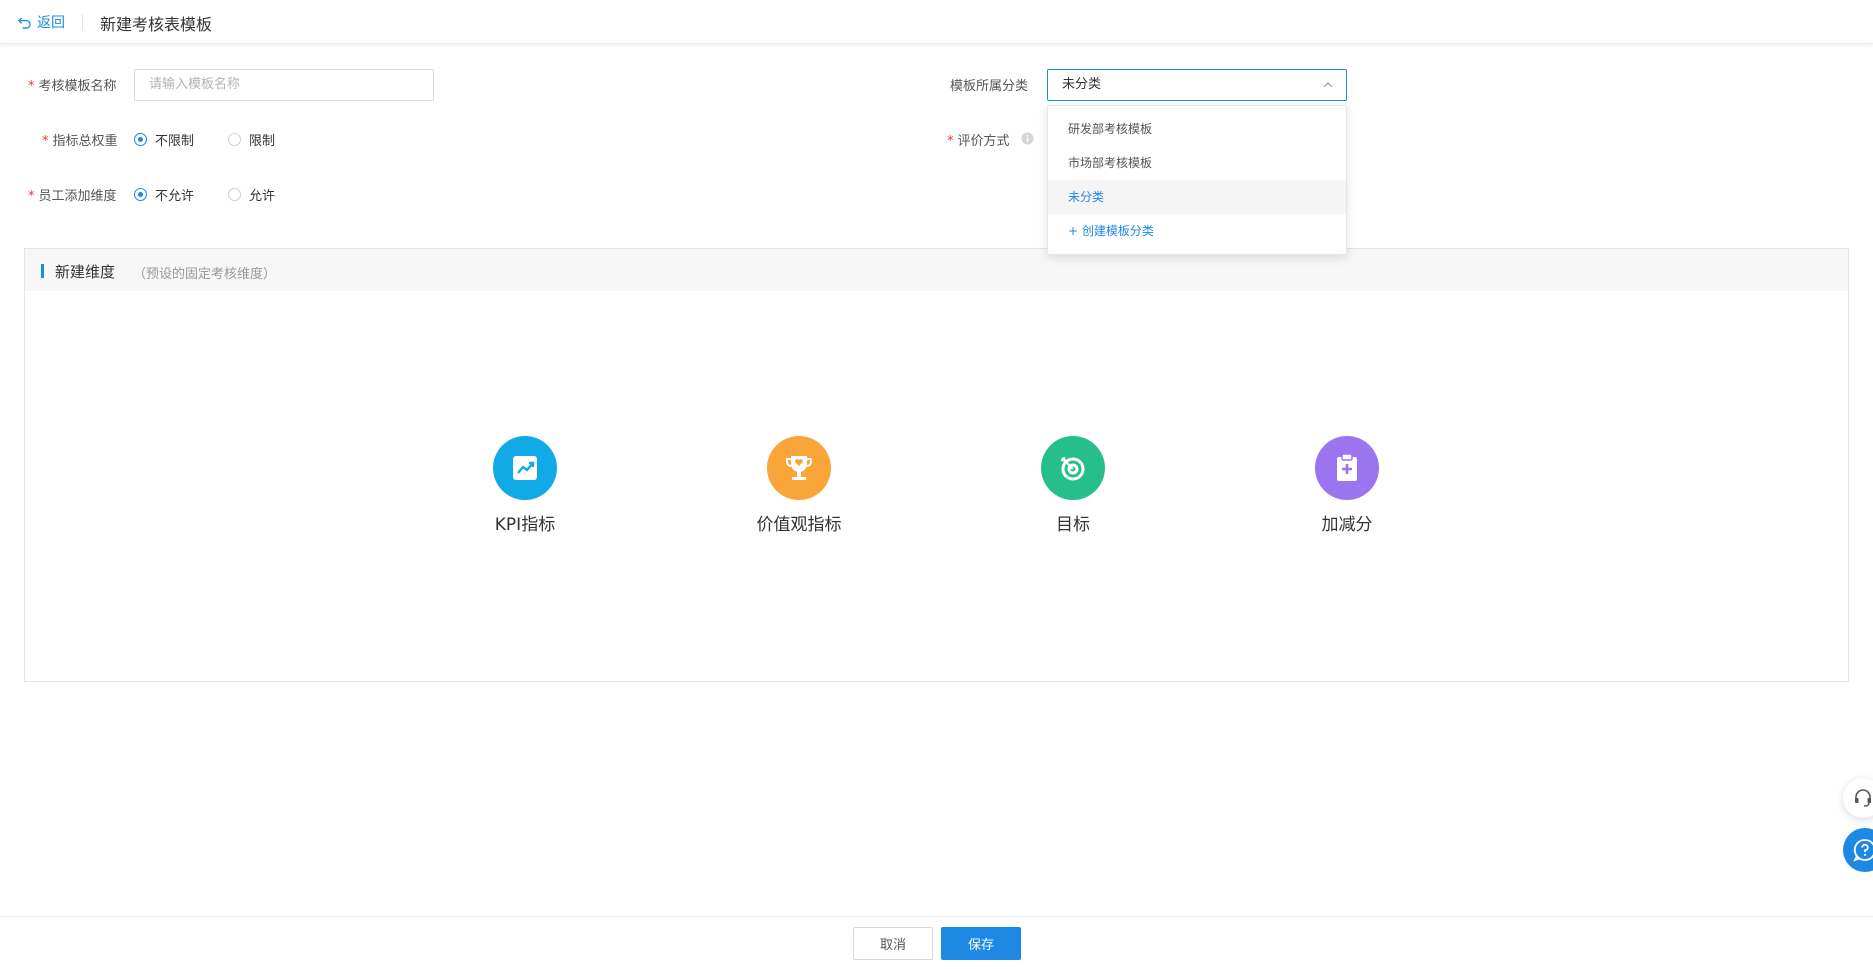 The image size is (1873, 969). I want to click on target-icon, so click(1073, 468).